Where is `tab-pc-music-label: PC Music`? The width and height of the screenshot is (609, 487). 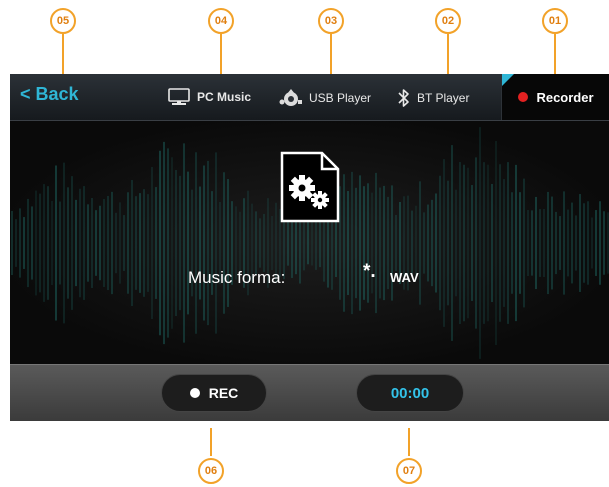
tab-pc-music-label: PC Music is located at coordinates (224, 97).